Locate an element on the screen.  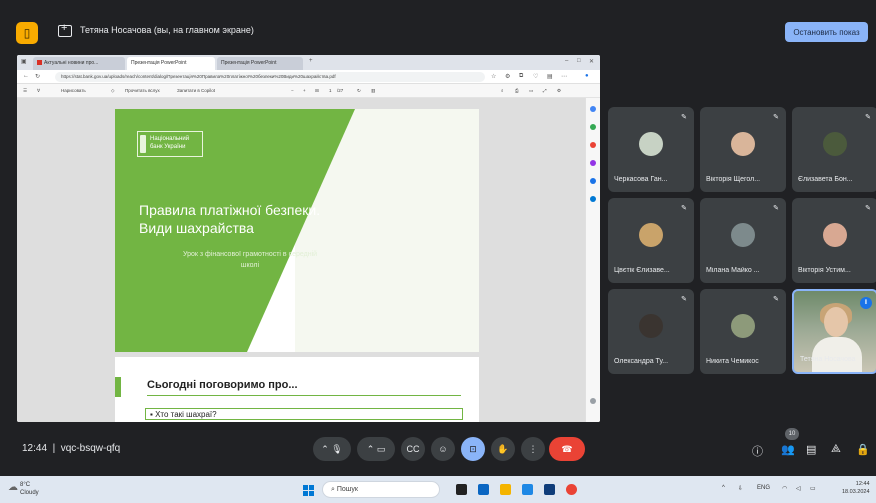
language-indicator: ENG is located at coordinates (763, 488).